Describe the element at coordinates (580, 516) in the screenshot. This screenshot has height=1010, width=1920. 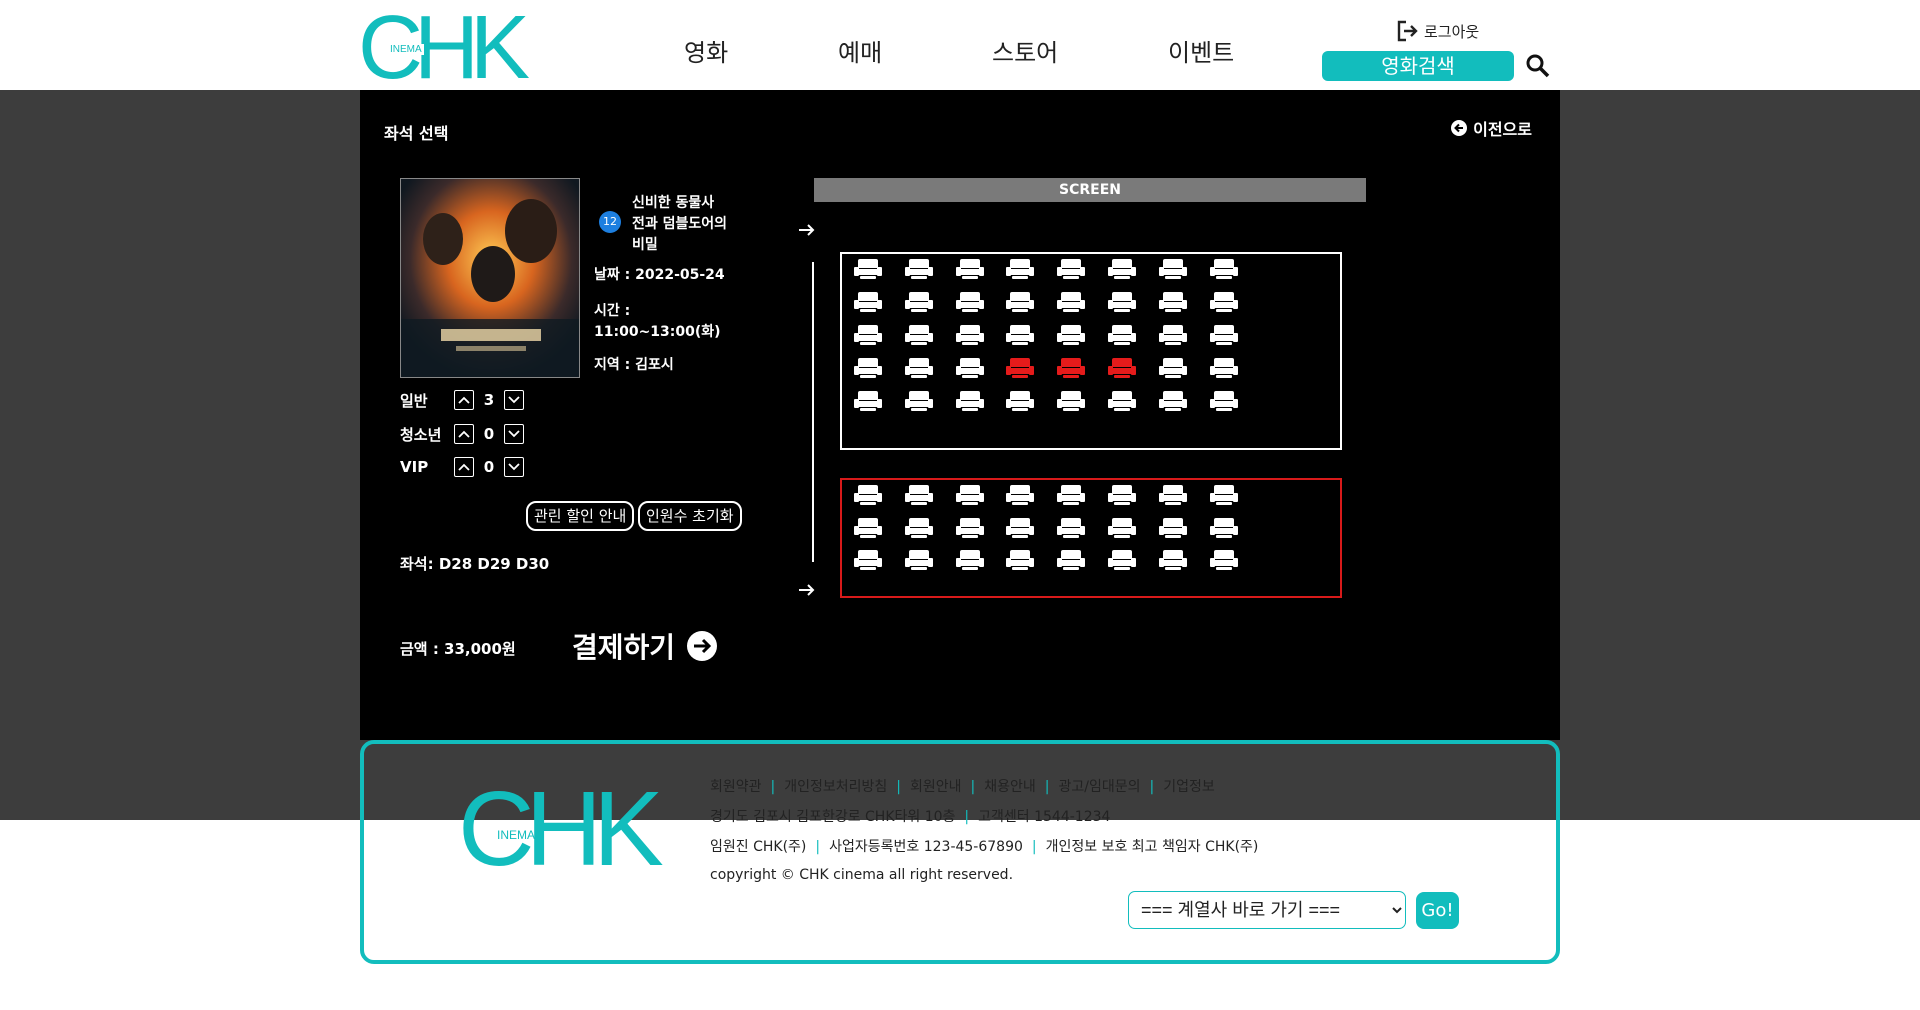
I see `discount-info-button: 관린 할인 안내` at that location.